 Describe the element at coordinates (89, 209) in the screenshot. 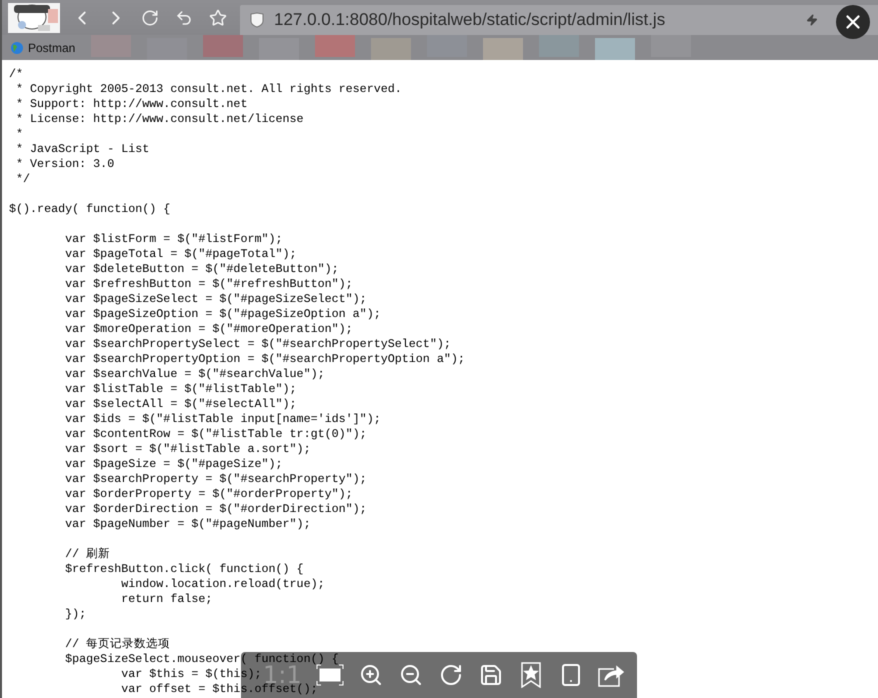

I see `code-line: $().ready( function() {` at that location.